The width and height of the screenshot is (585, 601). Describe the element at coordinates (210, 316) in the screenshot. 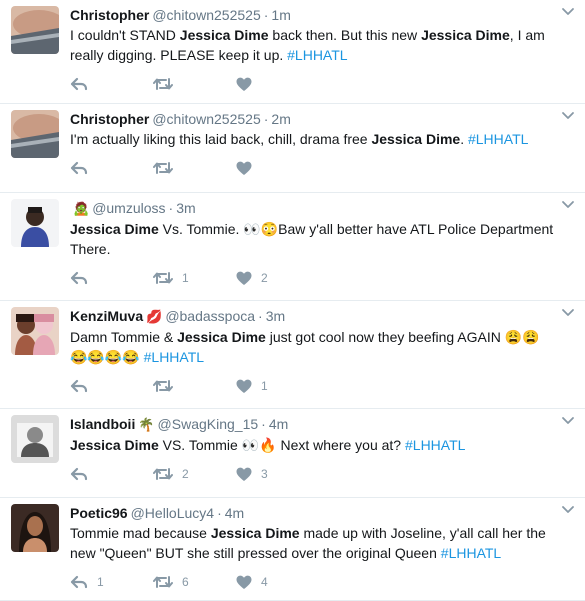

I see `user-handle: @badasspoca` at that location.